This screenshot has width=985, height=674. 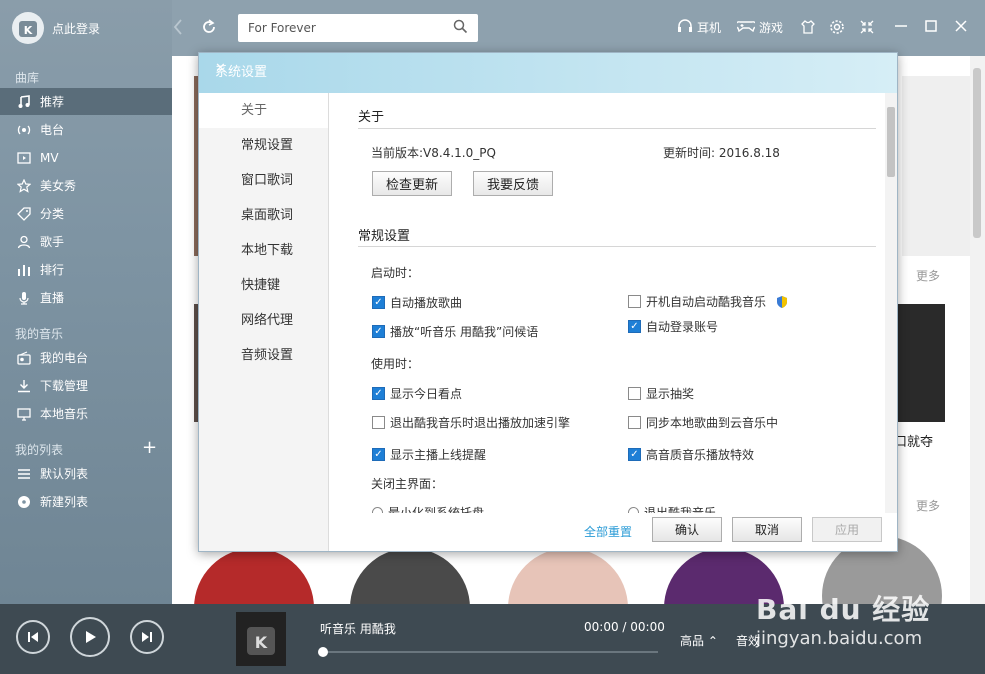 I want to click on sidebar-item-new-list: 新建列表, so click(x=86, y=501).